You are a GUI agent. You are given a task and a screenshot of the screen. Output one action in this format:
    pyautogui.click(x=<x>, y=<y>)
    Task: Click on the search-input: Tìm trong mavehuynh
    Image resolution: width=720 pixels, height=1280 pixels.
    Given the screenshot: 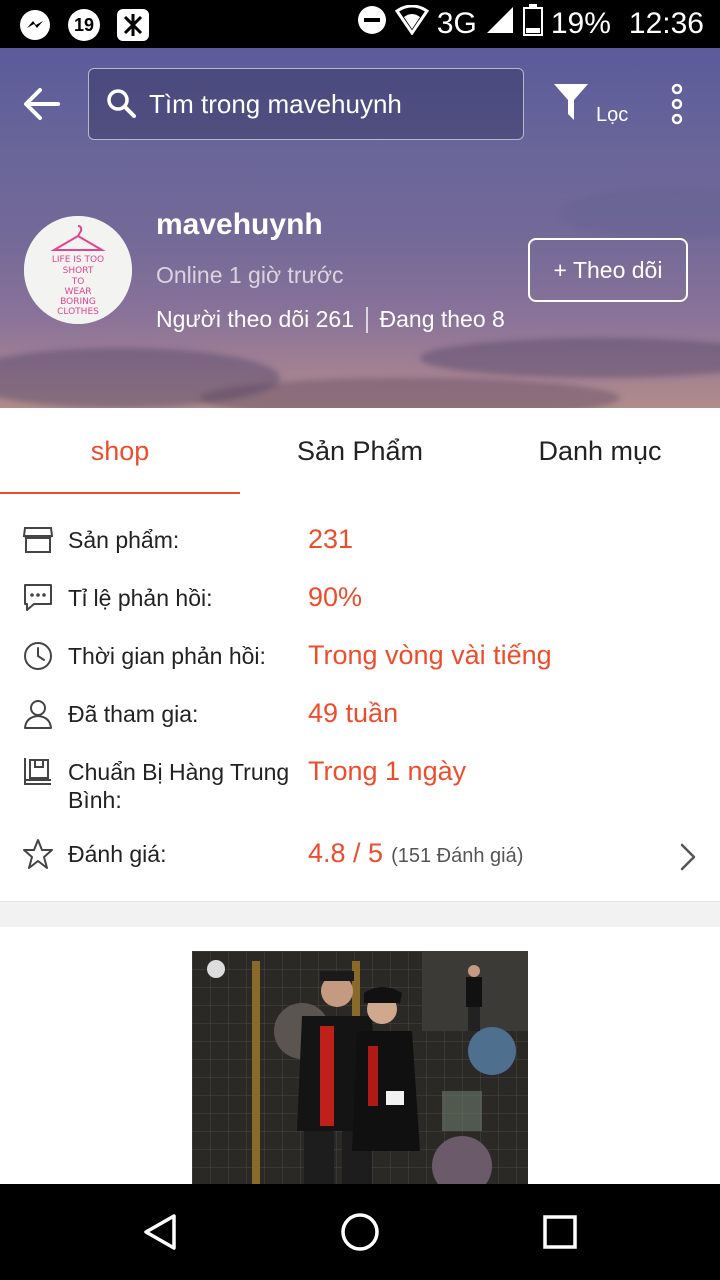 What is the action you would take?
    pyautogui.click(x=306, y=104)
    